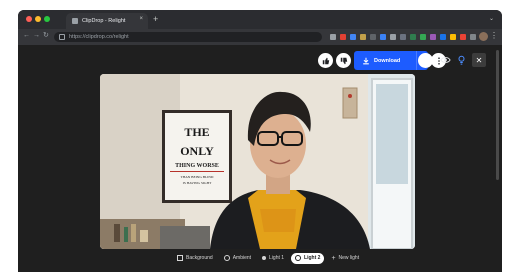  What do you see at coordinates (260, 19) in the screenshot?
I see `tab-strip: ClipDrop - Relight × + ⌄` at bounding box center [260, 19].